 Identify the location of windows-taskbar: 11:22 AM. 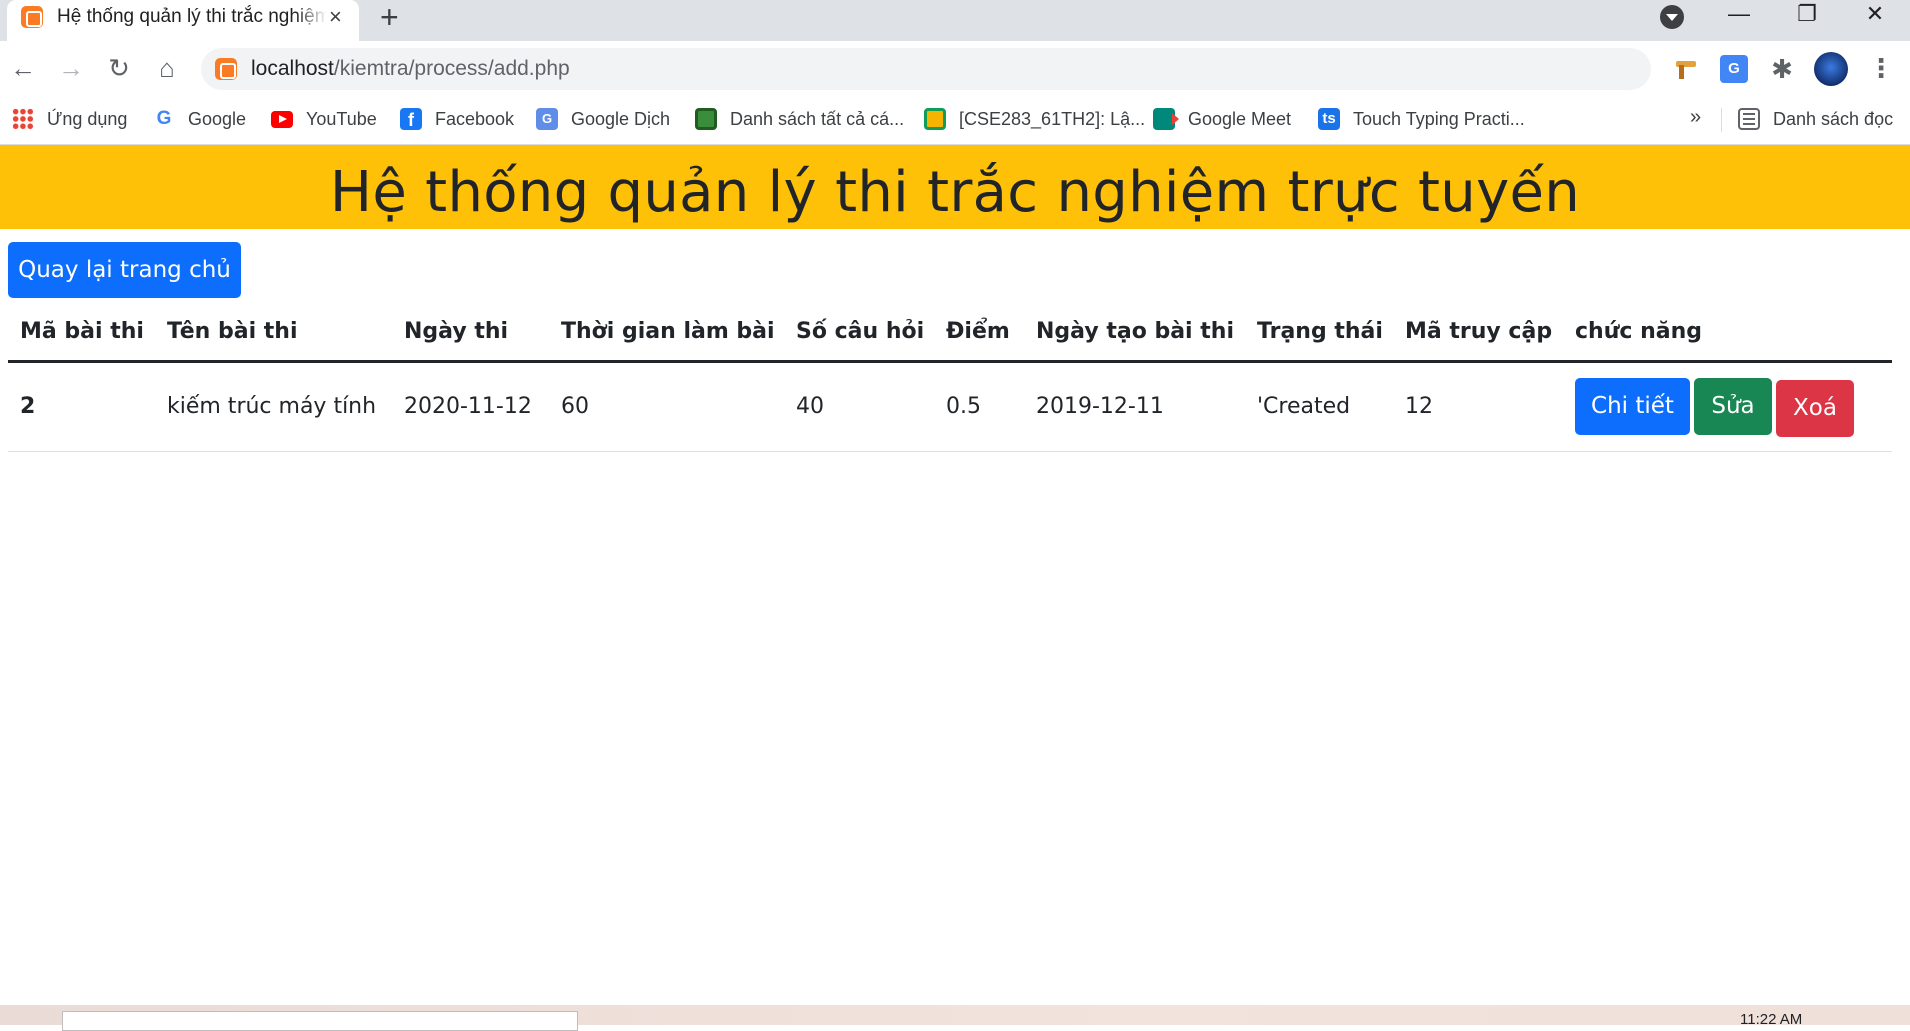
(955, 1018).